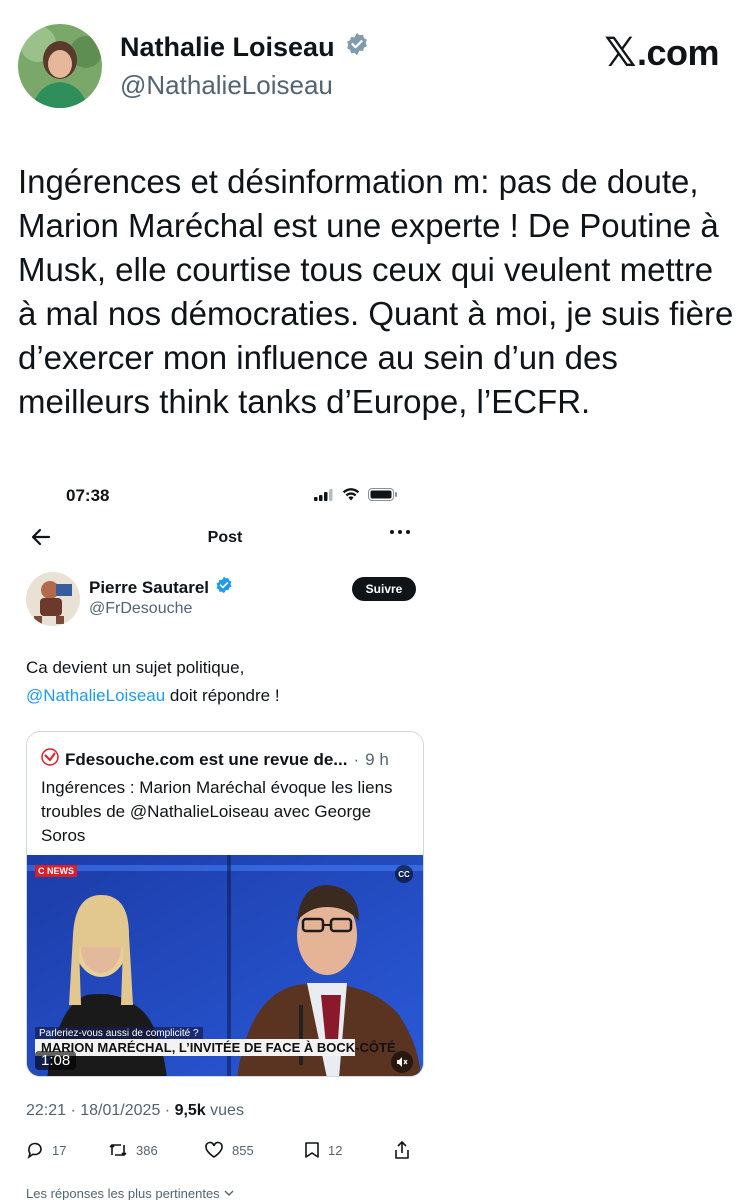  What do you see at coordinates (224, 1110) in the screenshot?
I see `views-label: vues` at bounding box center [224, 1110].